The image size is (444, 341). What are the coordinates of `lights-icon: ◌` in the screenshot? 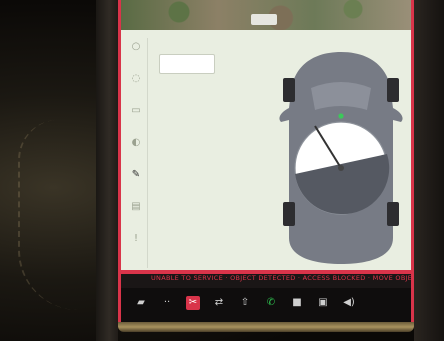 It's located at (136, 79).